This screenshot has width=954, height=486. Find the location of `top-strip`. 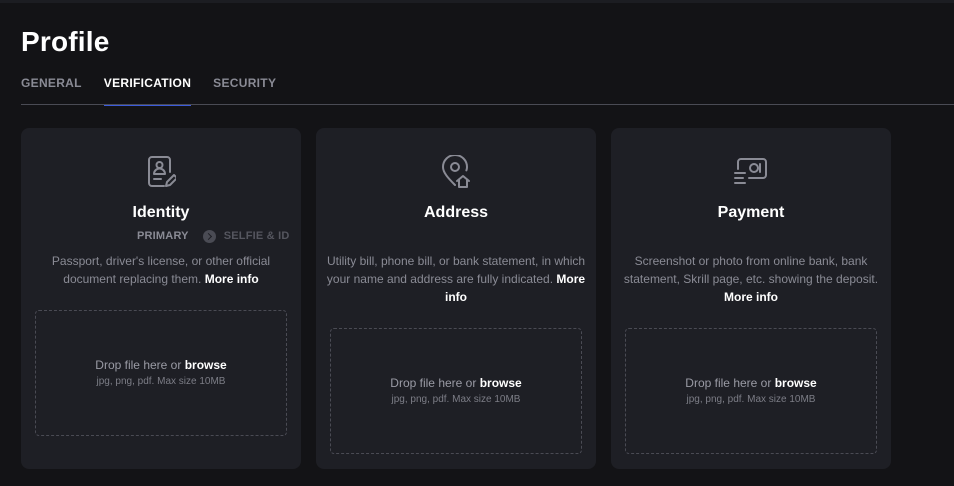

top-strip is located at coordinates (477, 1).